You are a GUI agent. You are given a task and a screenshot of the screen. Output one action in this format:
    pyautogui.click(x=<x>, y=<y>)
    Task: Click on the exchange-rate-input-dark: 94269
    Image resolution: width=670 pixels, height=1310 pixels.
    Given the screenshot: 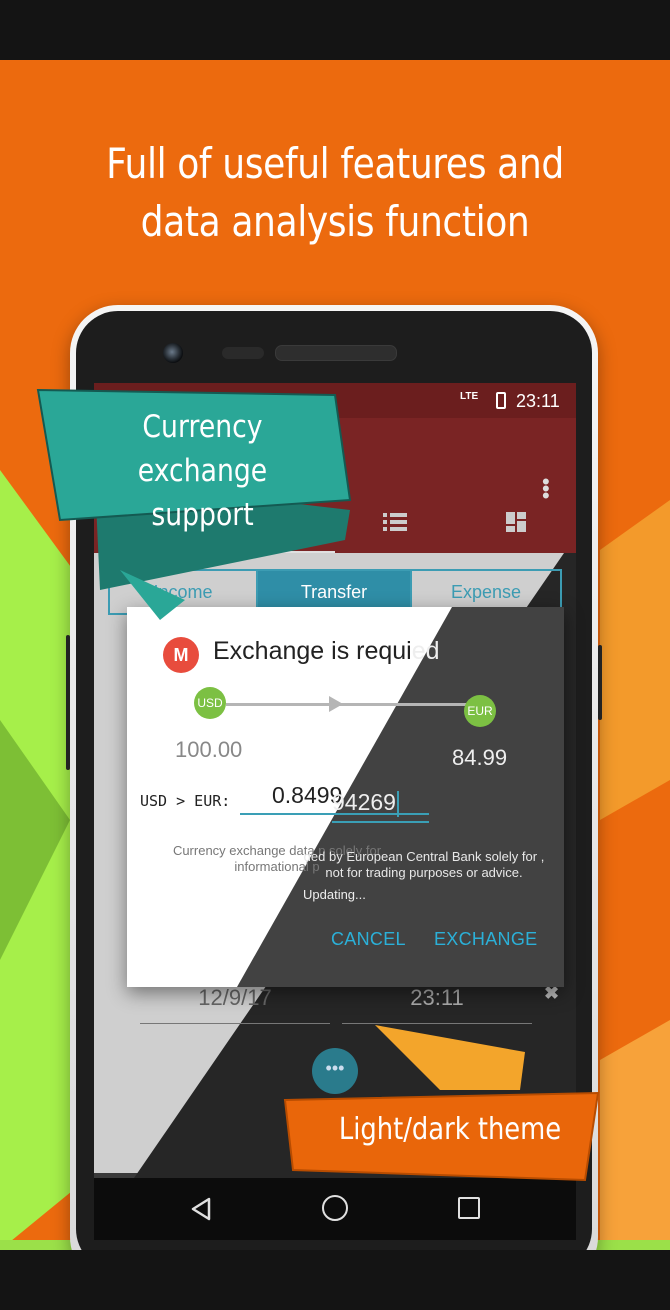 What is the action you would take?
    pyautogui.click(x=380, y=806)
    